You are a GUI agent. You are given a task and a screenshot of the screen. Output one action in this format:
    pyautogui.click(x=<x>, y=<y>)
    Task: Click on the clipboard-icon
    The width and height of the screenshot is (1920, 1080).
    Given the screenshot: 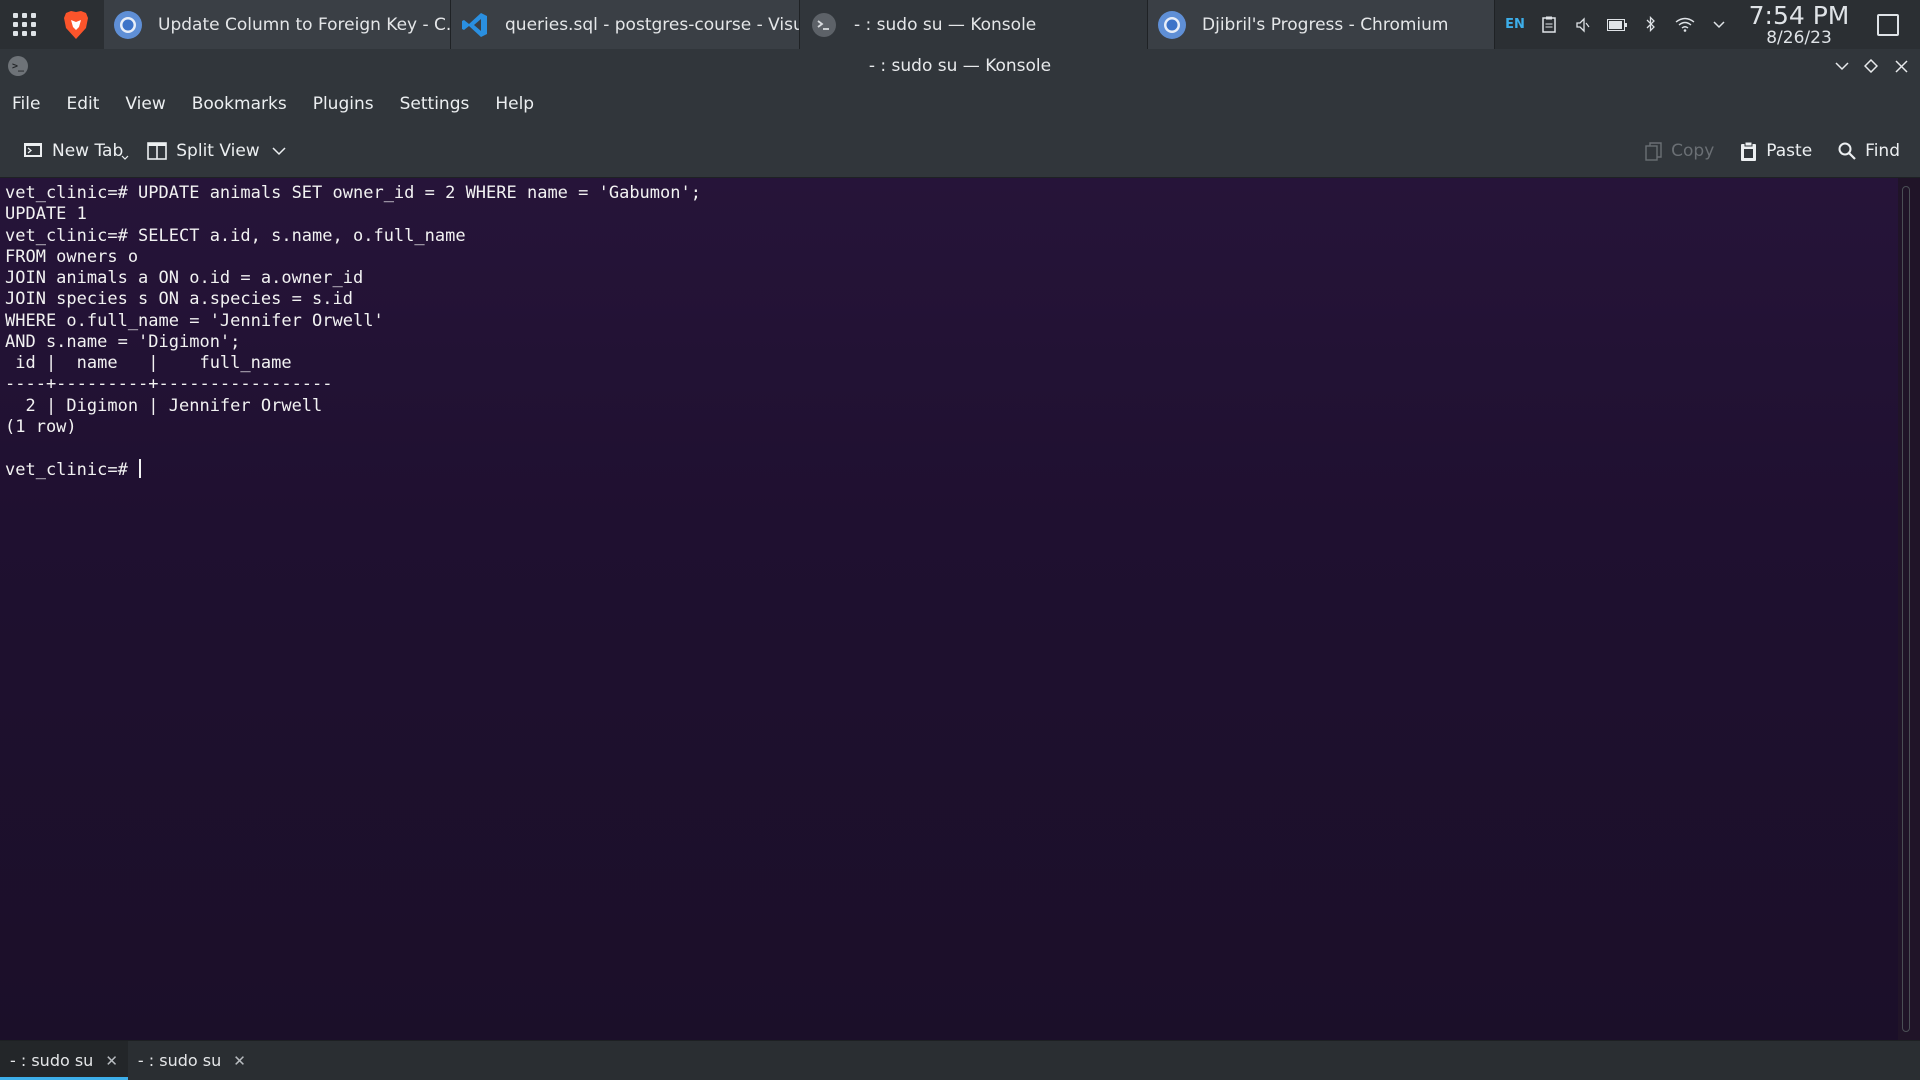 What is the action you would take?
    pyautogui.click(x=1549, y=24)
    